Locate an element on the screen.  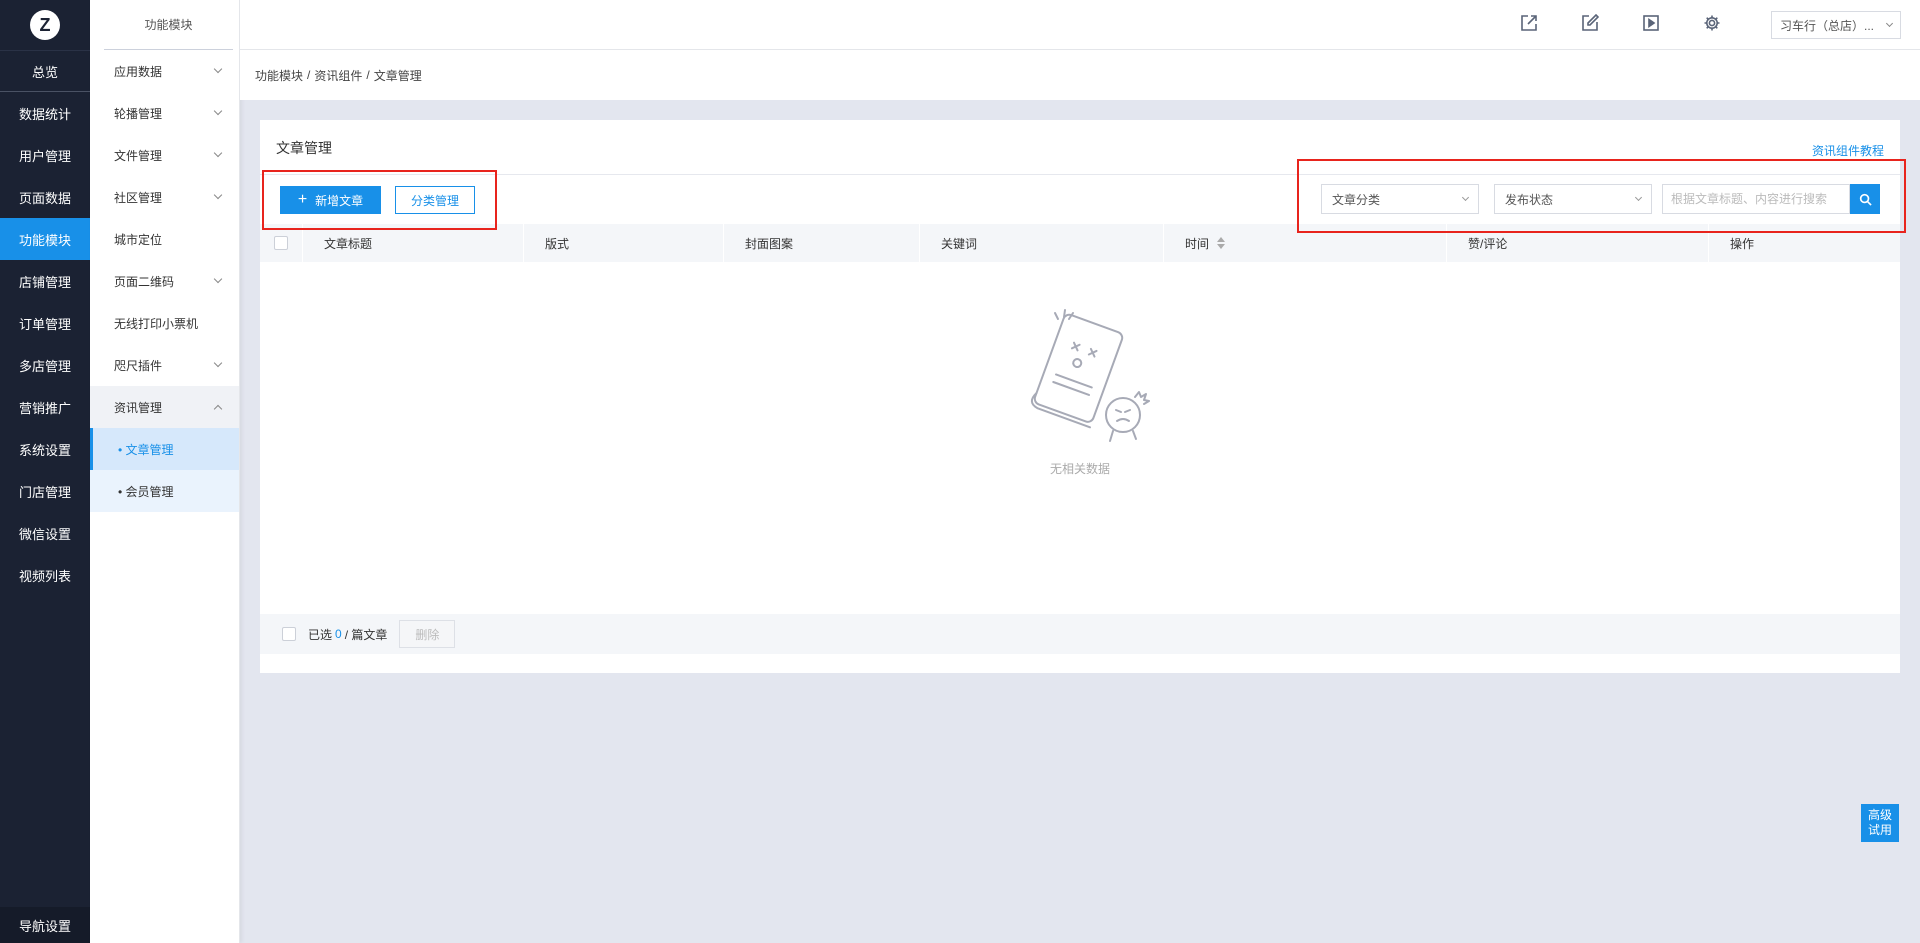
select-all-checkbox is located at coordinates (281, 243).